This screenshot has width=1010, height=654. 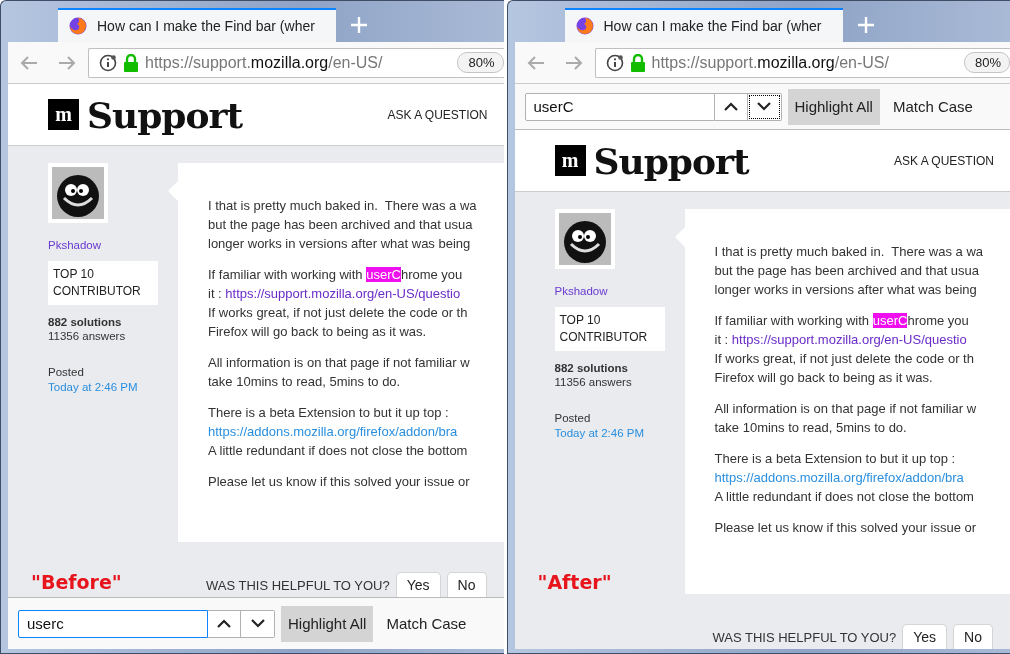 What do you see at coordinates (574, 582) in the screenshot?
I see `annotation-caption: "After"` at bounding box center [574, 582].